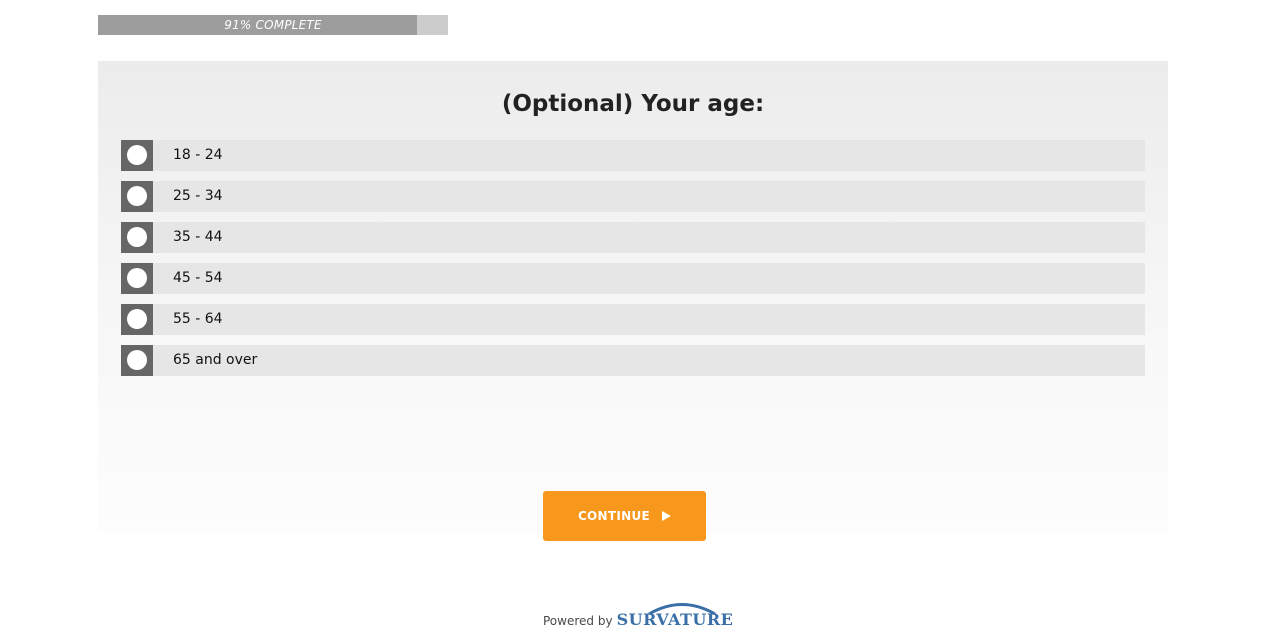 This screenshot has width=1272, height=632. Describe the element at coordinates (198, 196) in the screenshot. I see `option-label: 25 - 34` at that location.